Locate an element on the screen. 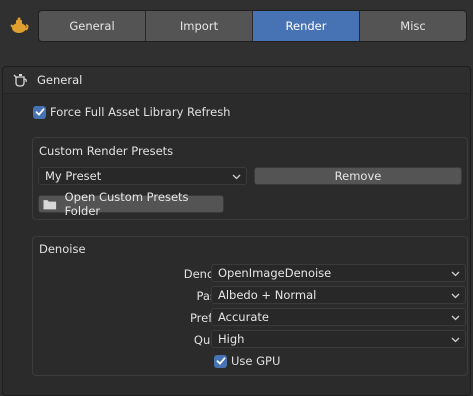  force-refresh-checkbox-row: Force Full Asset Library Refresh is located at coordinates (131, 112).